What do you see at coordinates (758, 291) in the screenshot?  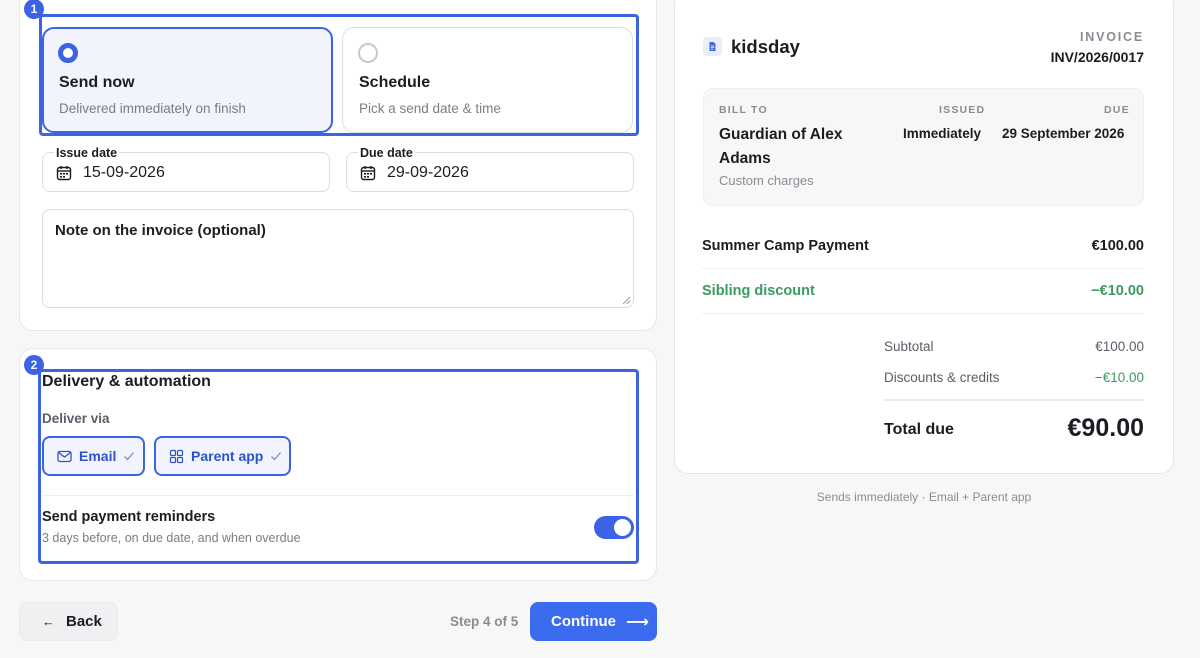 I see `line-item-name: Sibling discount` at bounding box center [758, 291].